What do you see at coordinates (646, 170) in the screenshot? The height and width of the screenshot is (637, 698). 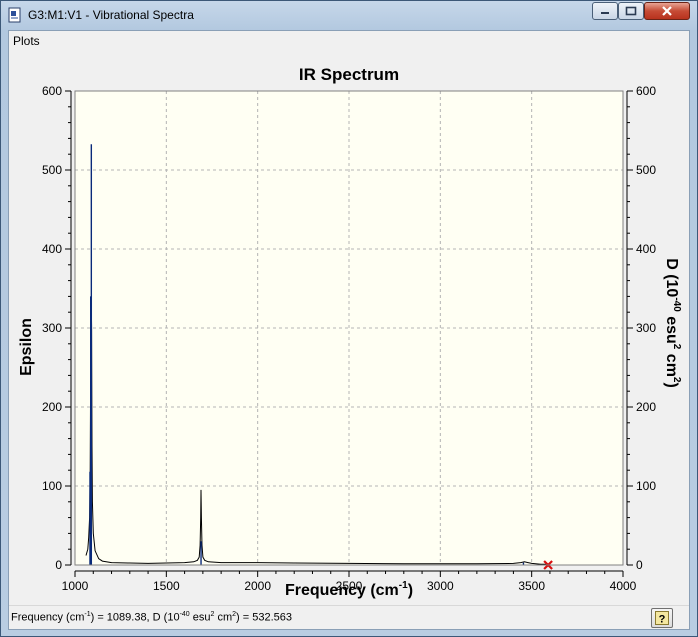 I see `y2-tick-label: 500` at bounding box center [646, 170].